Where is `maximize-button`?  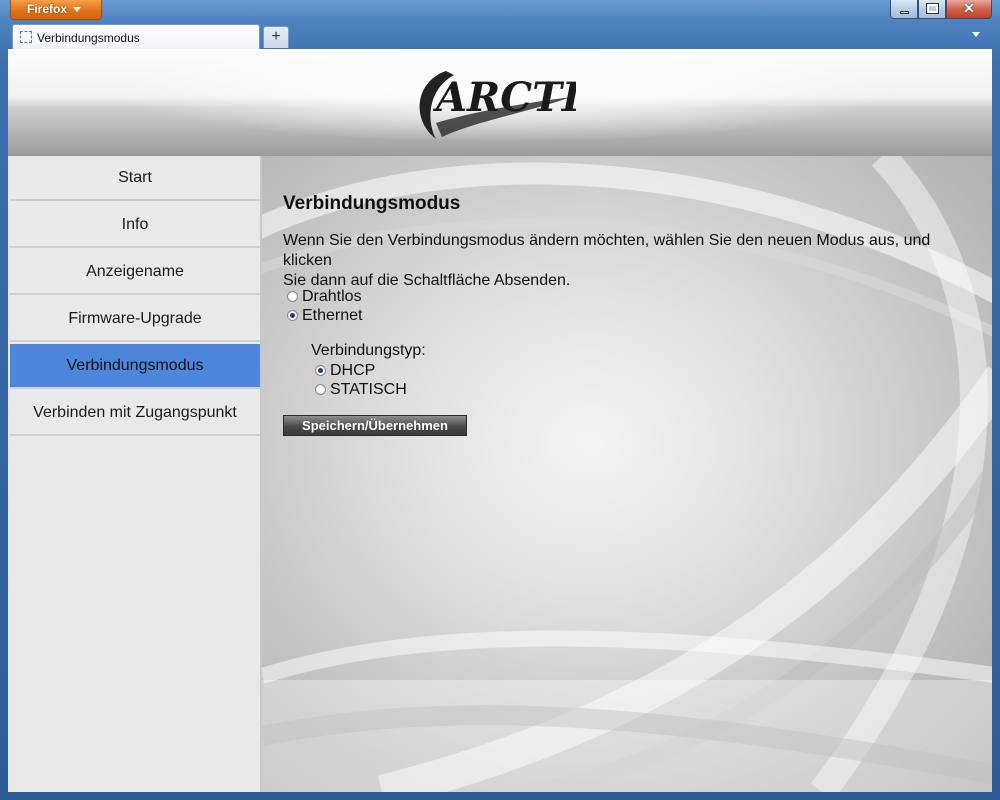
maximize-button is located at coordinates (932, 9).